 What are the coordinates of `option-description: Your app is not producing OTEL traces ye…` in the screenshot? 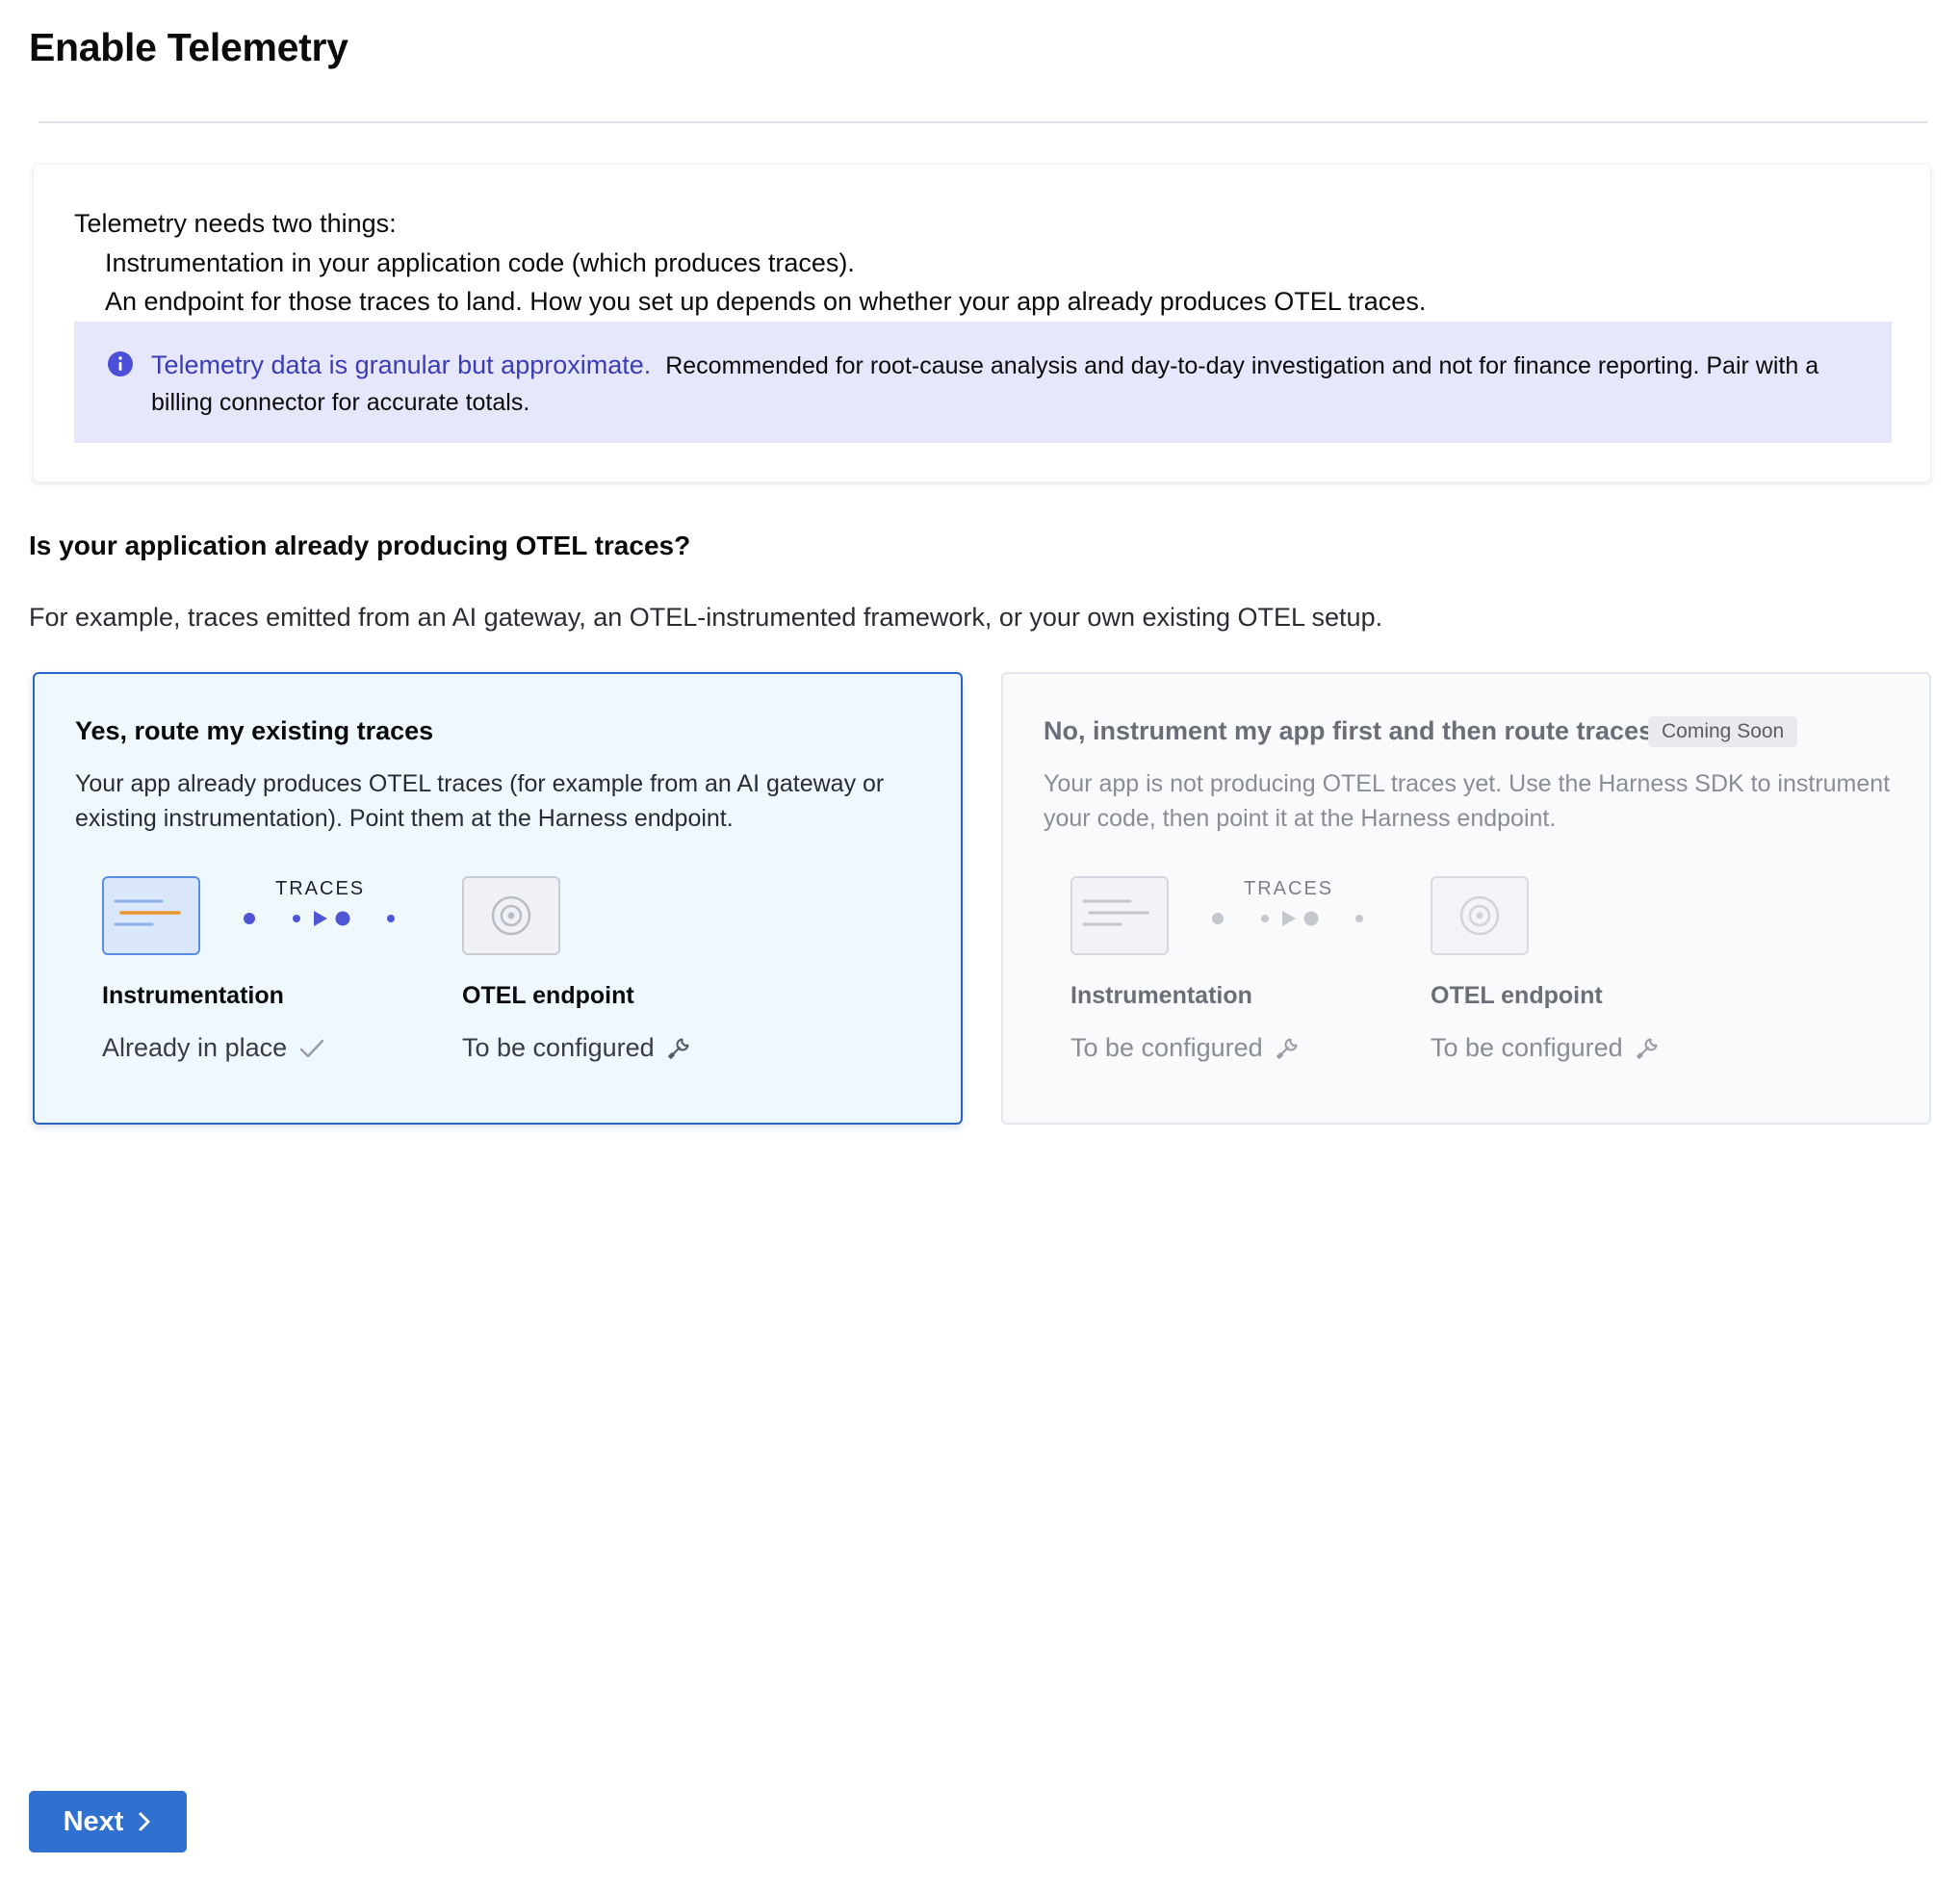 It's located at (1467, 801).